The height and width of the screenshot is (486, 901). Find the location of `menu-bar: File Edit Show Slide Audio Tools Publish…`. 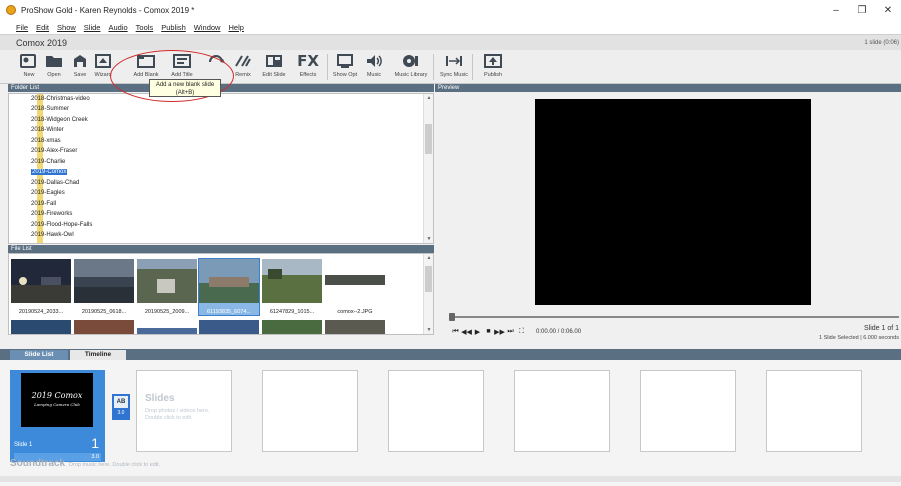

menu-bar: File Edit Show Slide Audio Tools Publish… is located at coordinates (450, 27).